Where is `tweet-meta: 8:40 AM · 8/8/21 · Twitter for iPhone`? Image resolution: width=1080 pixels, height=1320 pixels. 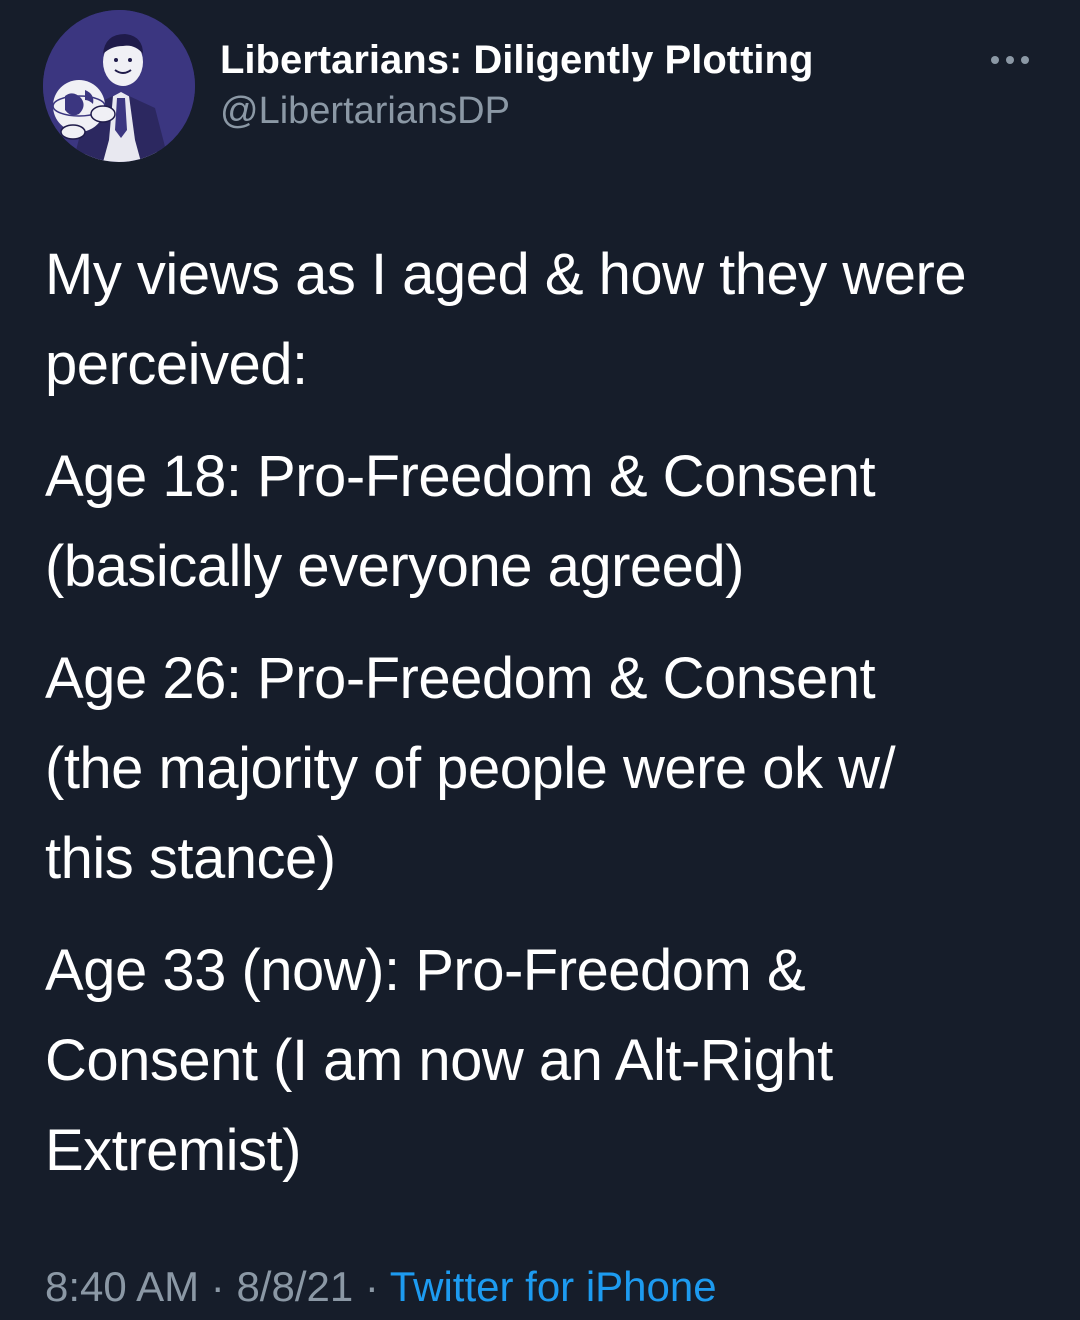
tweet-meta: 8:40 AM · 8/8/21 · Twitter for iPhone is located at coordinates (381, 1287).